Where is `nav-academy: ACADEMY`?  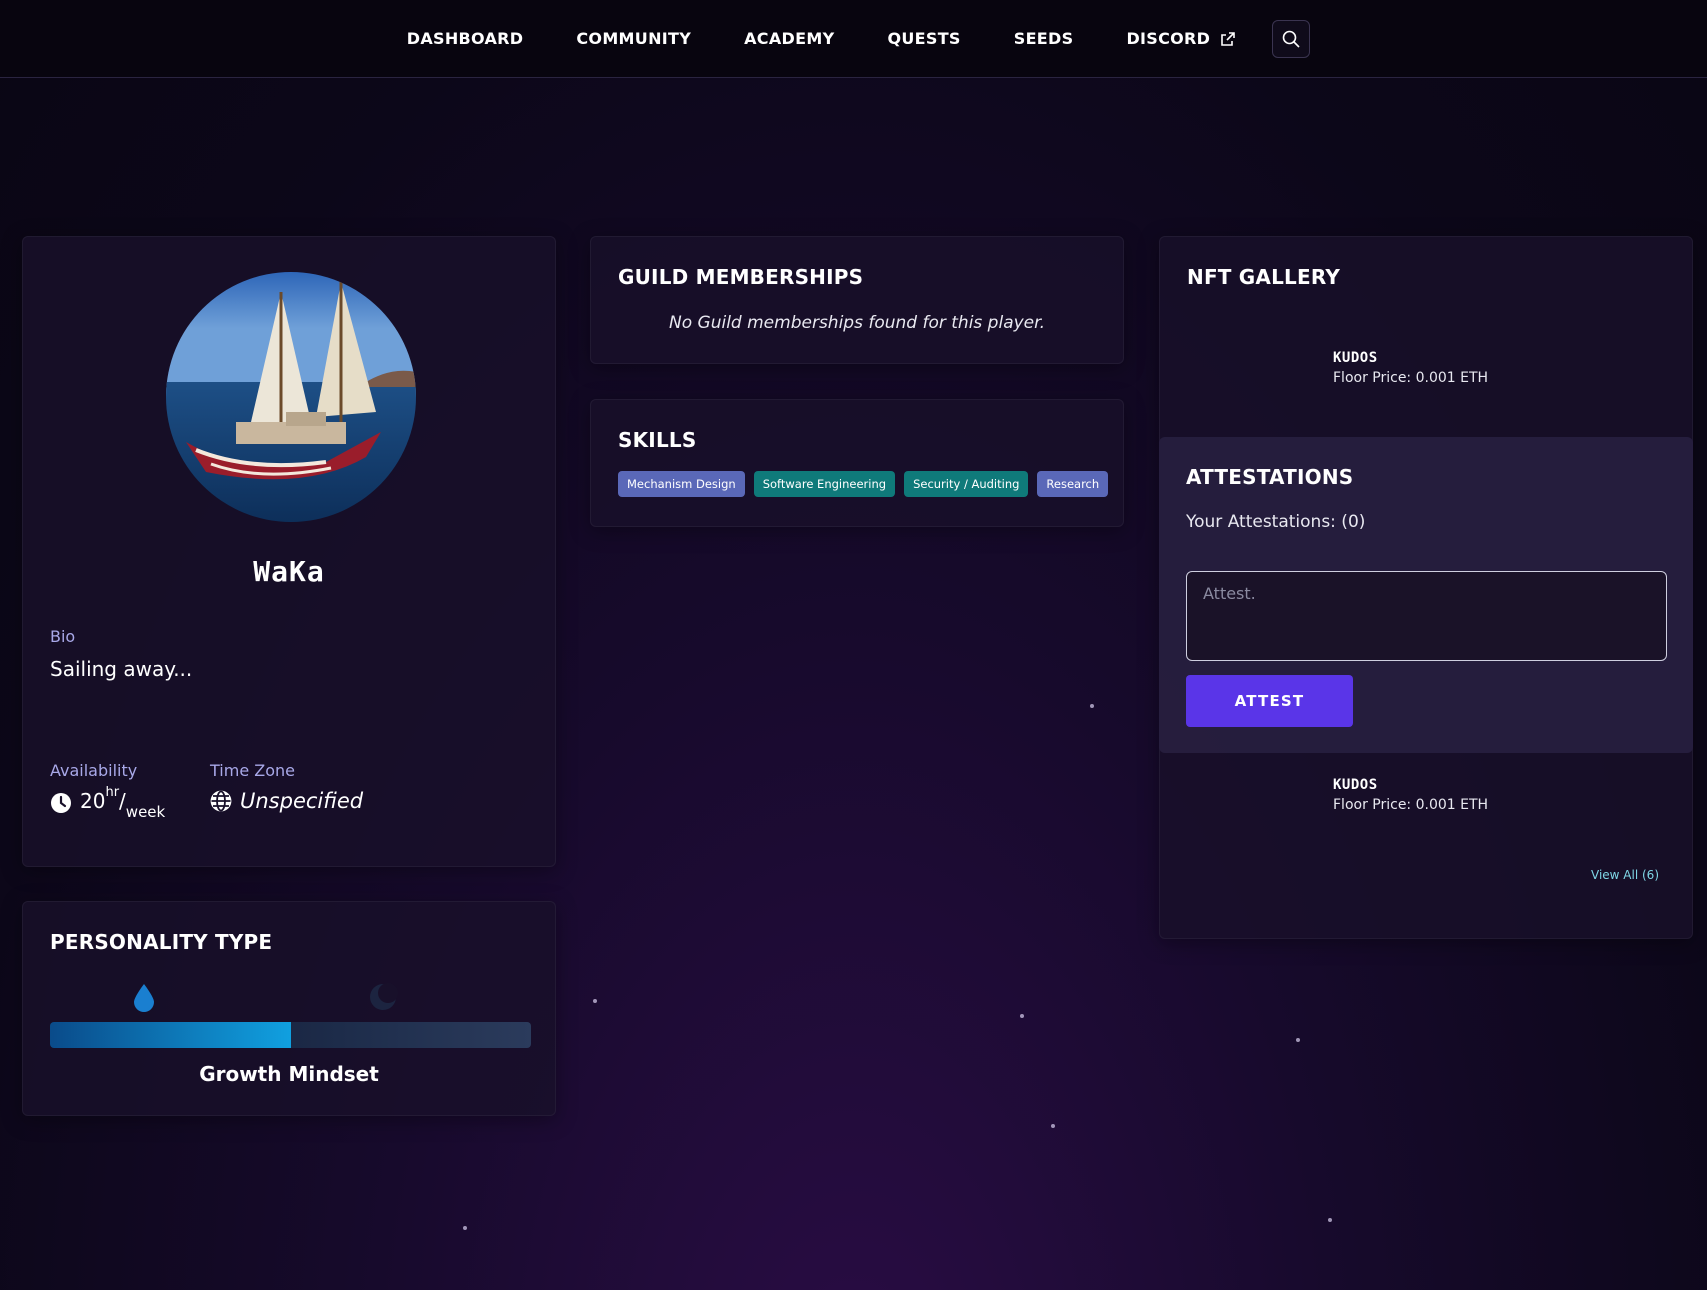 nav-academy: ACADEMY is located at coordinates (789, 38).